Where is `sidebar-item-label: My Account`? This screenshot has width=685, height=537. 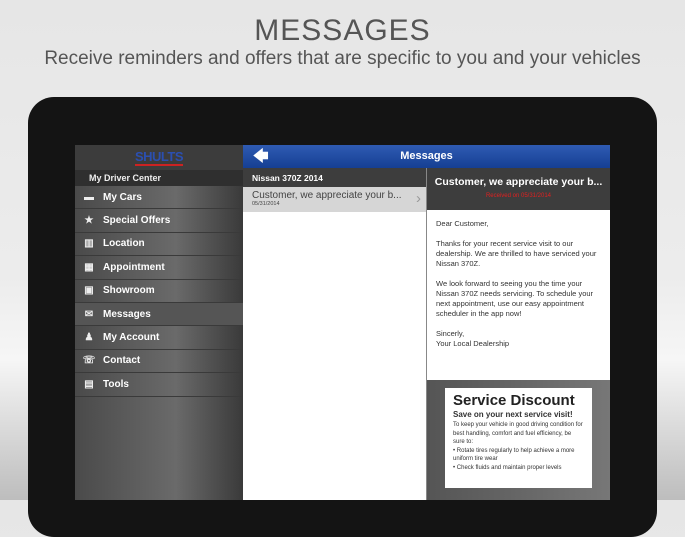 sidebar-item-label: My Account is located at coordinates (131, 338).